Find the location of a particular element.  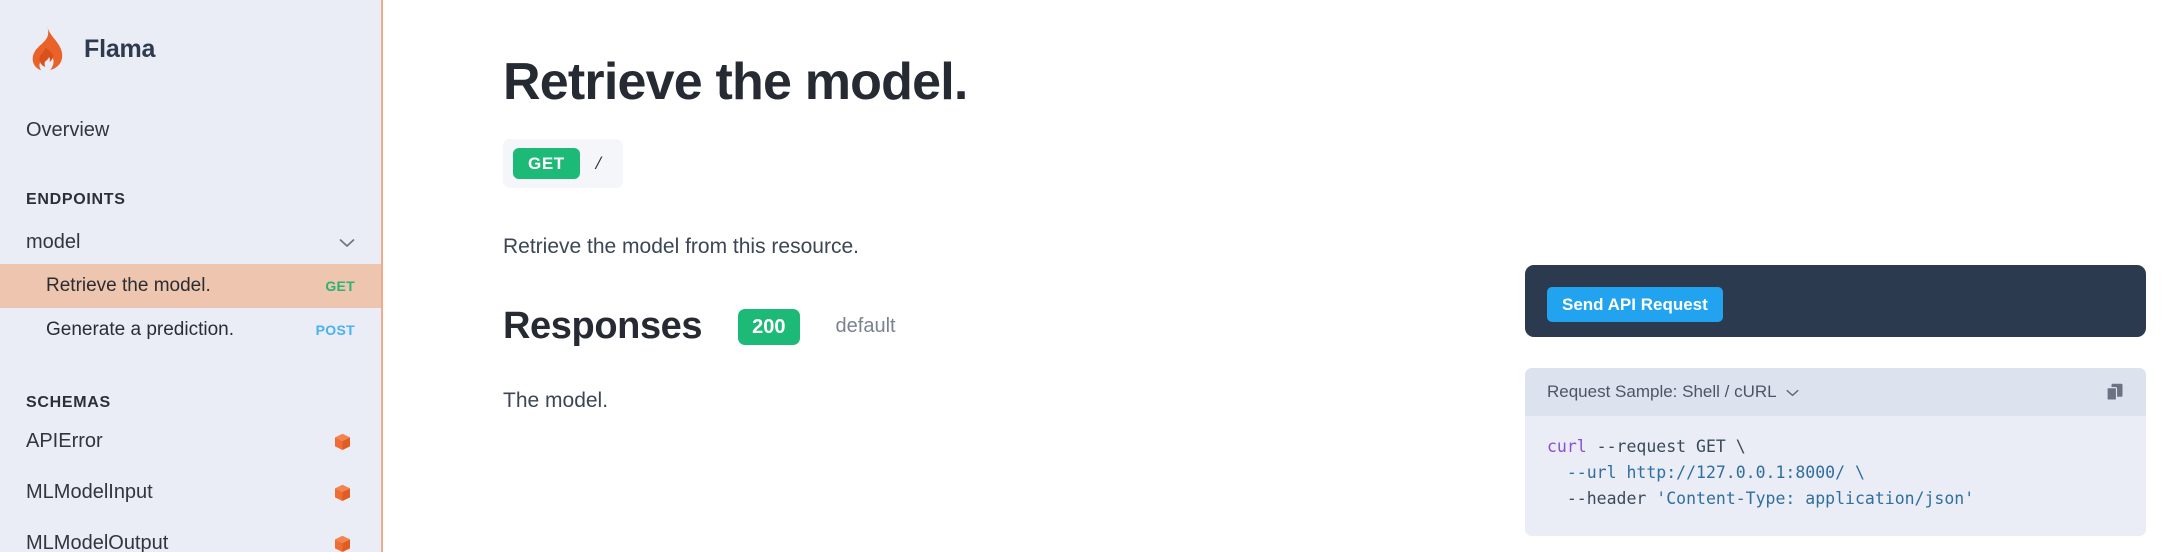

copy-icon is located at coordinates (2115, 392).